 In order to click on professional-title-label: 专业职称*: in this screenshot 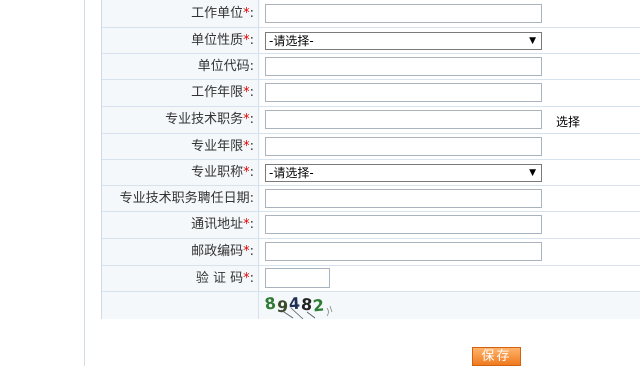, I will do `click(180, 172)`.